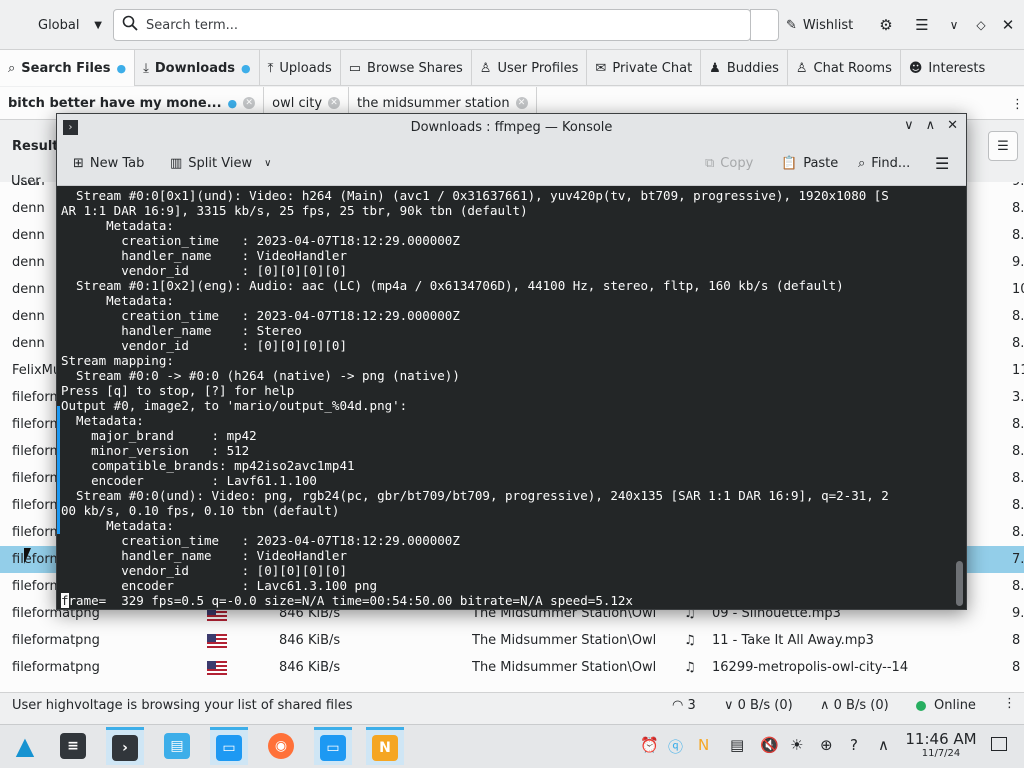 The height and width of the screenshot is (768, 1024). I want to click on help-icon: ?, so click(854, 745).